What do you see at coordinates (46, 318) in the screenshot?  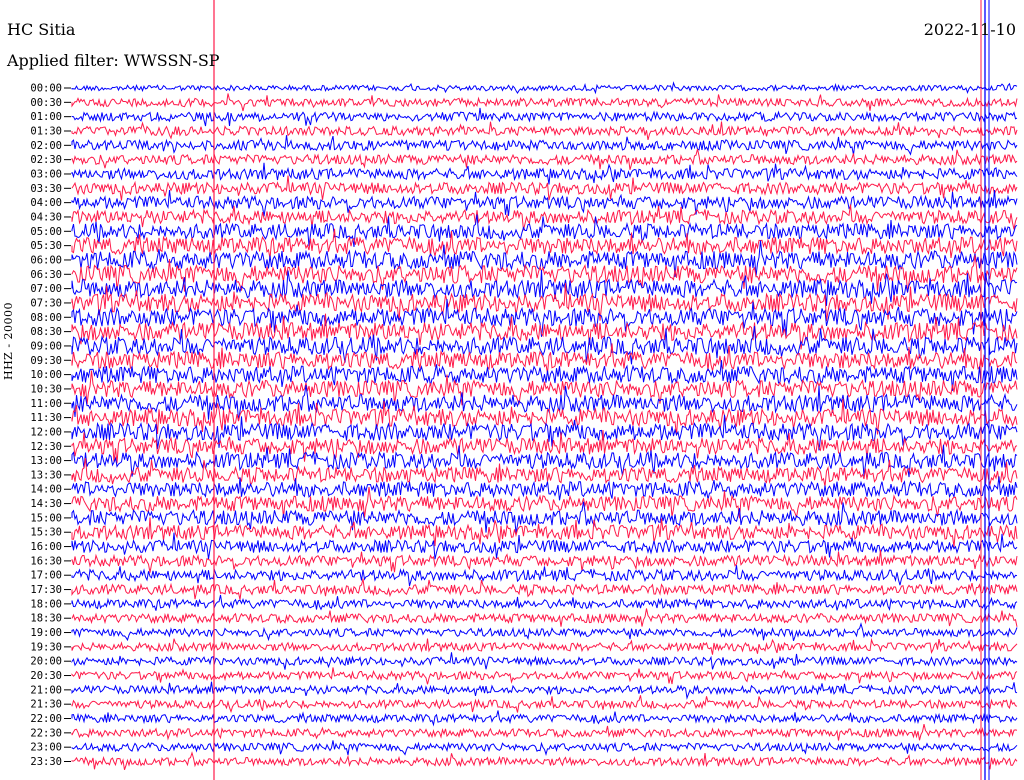 I see `tick-label: 08:00` at bounding box center [46, 318].